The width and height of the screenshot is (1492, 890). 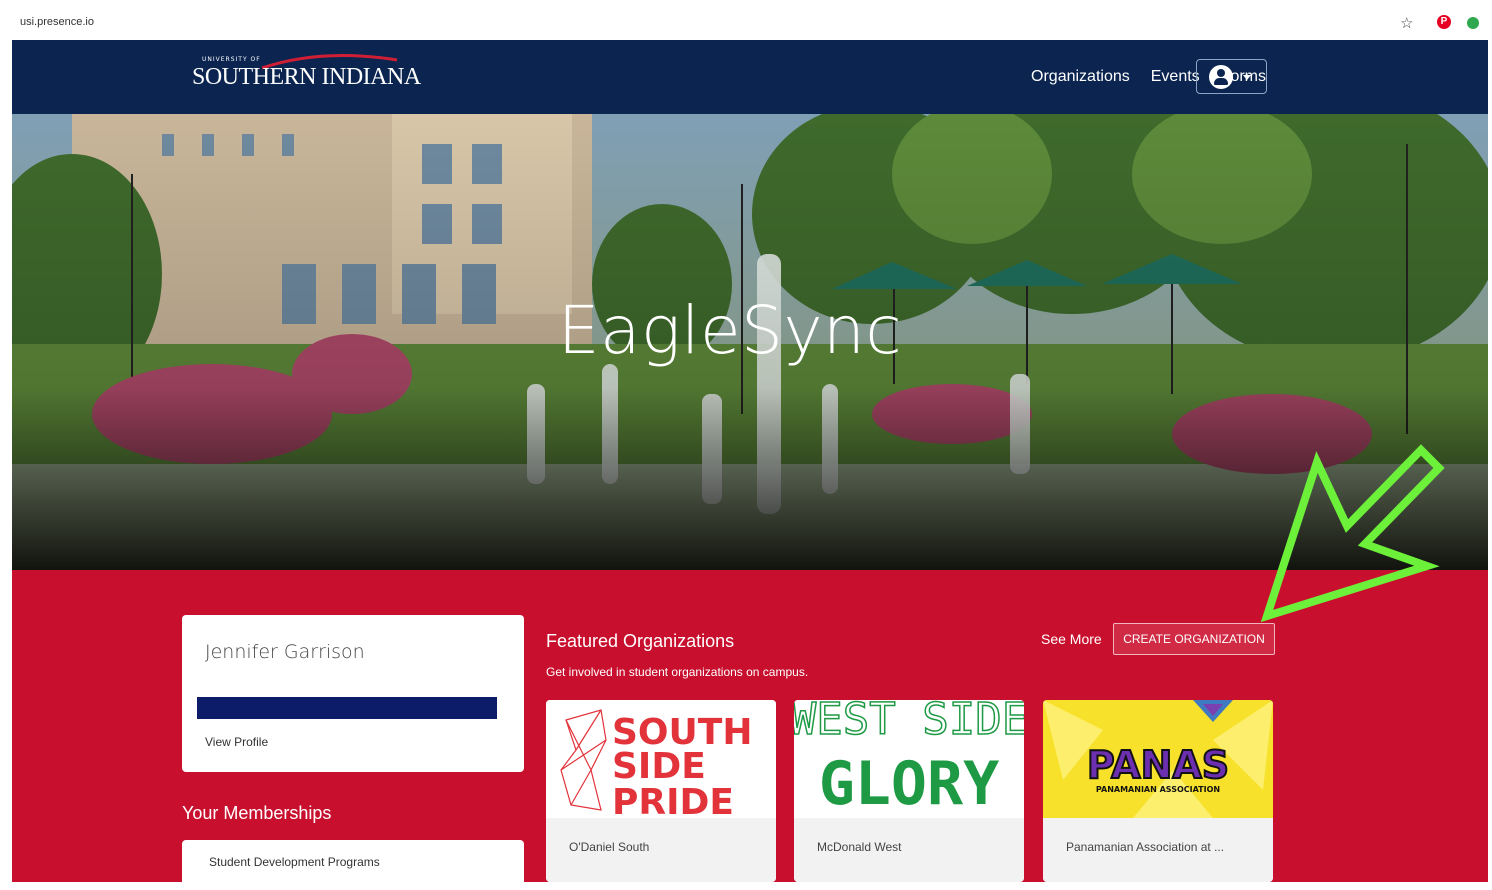 What do you see at coordinates (1194, 639) in the screenshot?
I see `create-organization-button: CREATE ORGANIZATION` at bounding box center [1194, 639].